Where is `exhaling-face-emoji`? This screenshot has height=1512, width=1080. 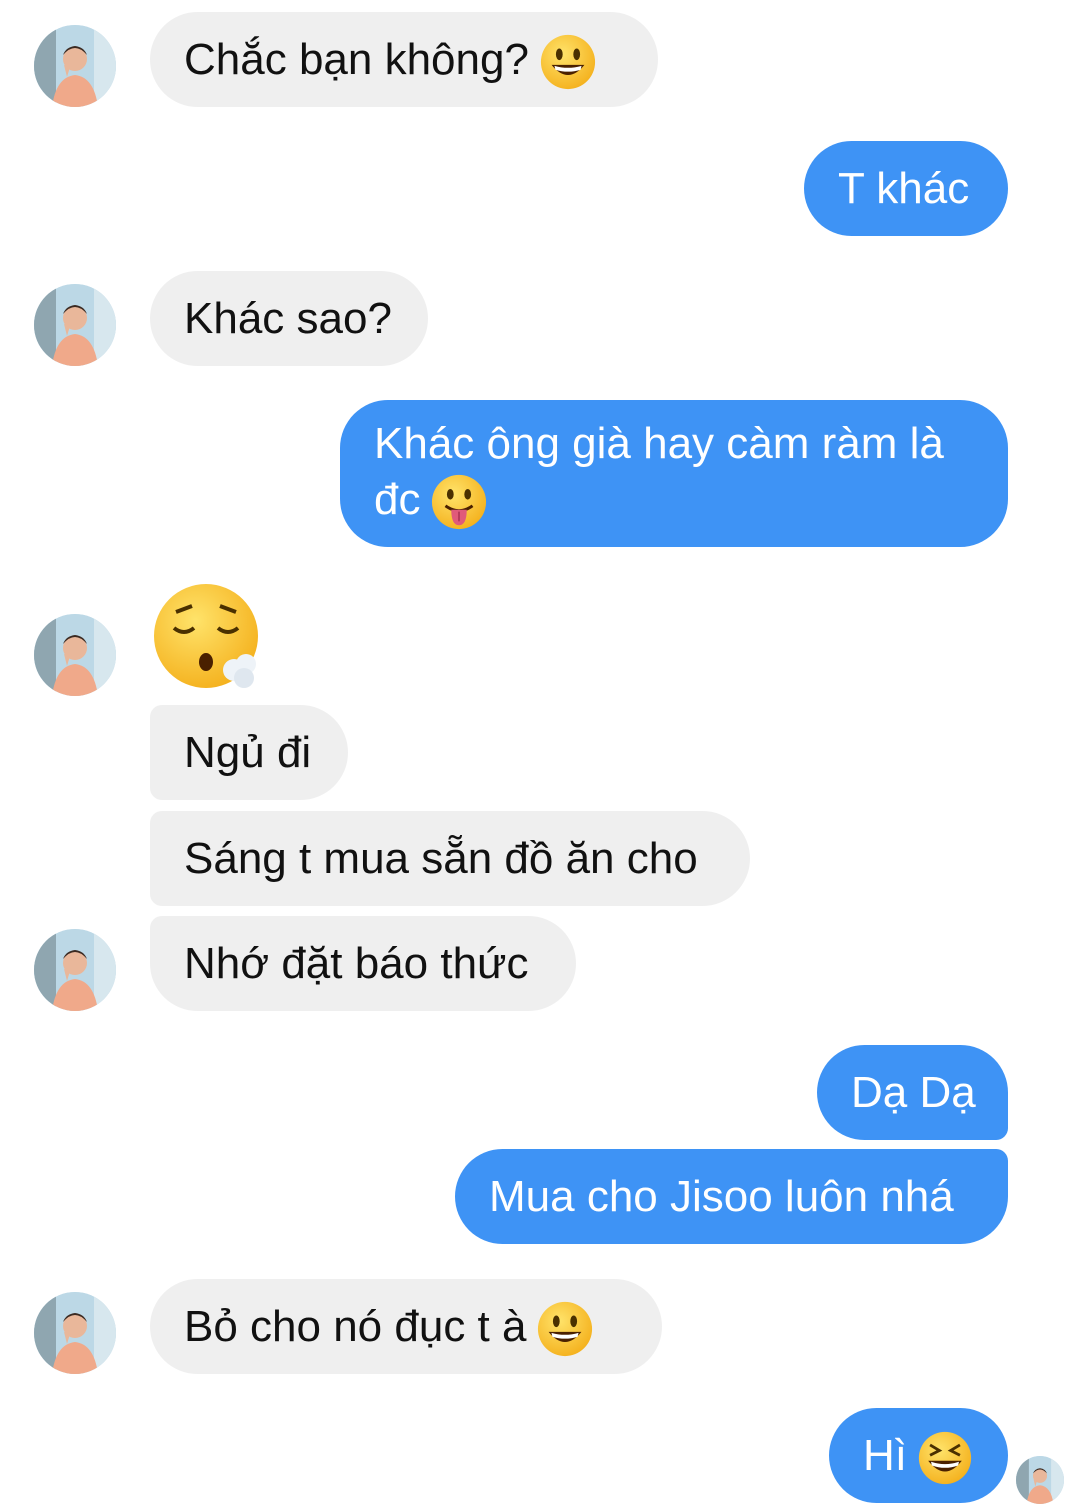
exhaling-face-emoji is located at coordinates (207, 641).